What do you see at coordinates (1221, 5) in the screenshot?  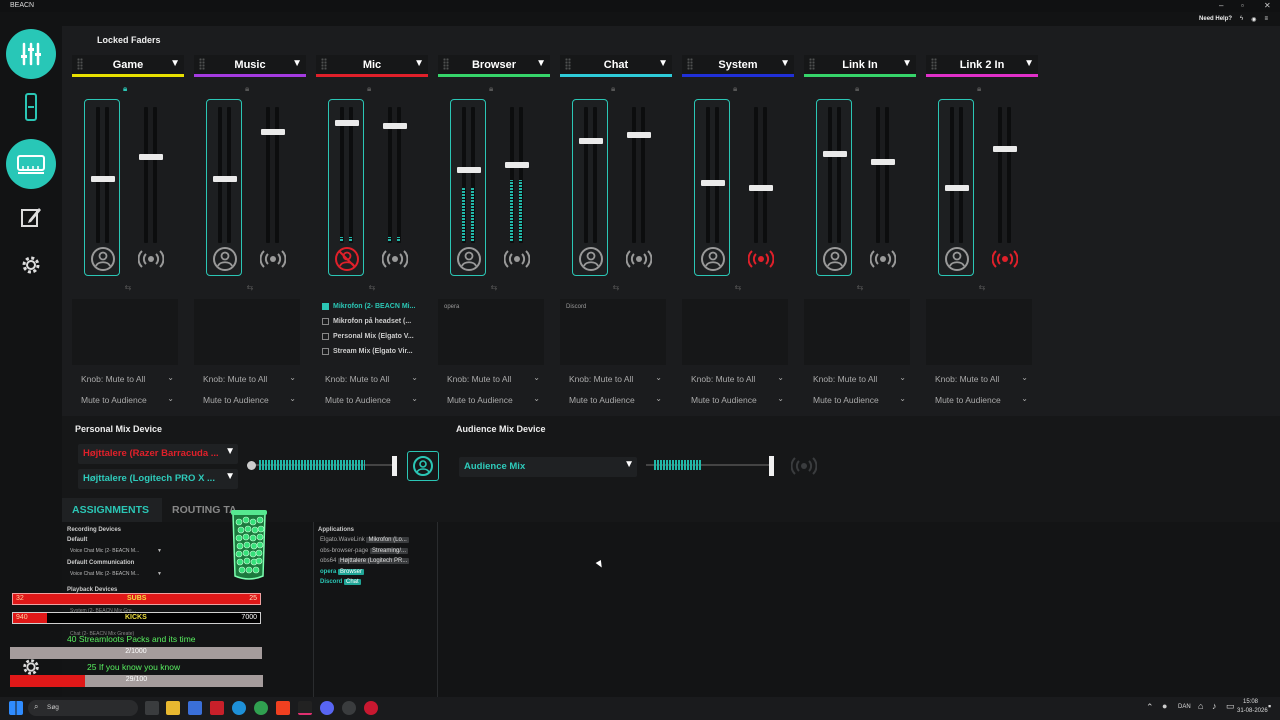 I see `minimize-icon: –` at bounding box center [1221, 5].